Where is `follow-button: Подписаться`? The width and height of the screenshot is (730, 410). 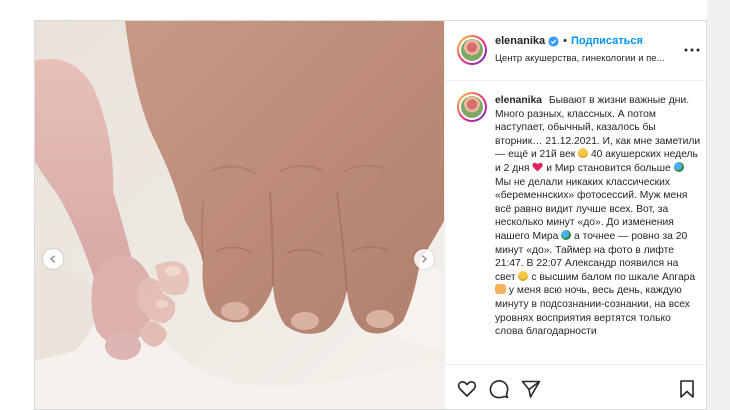 follow-button: Подписаться is located at coordinates (607, 41).